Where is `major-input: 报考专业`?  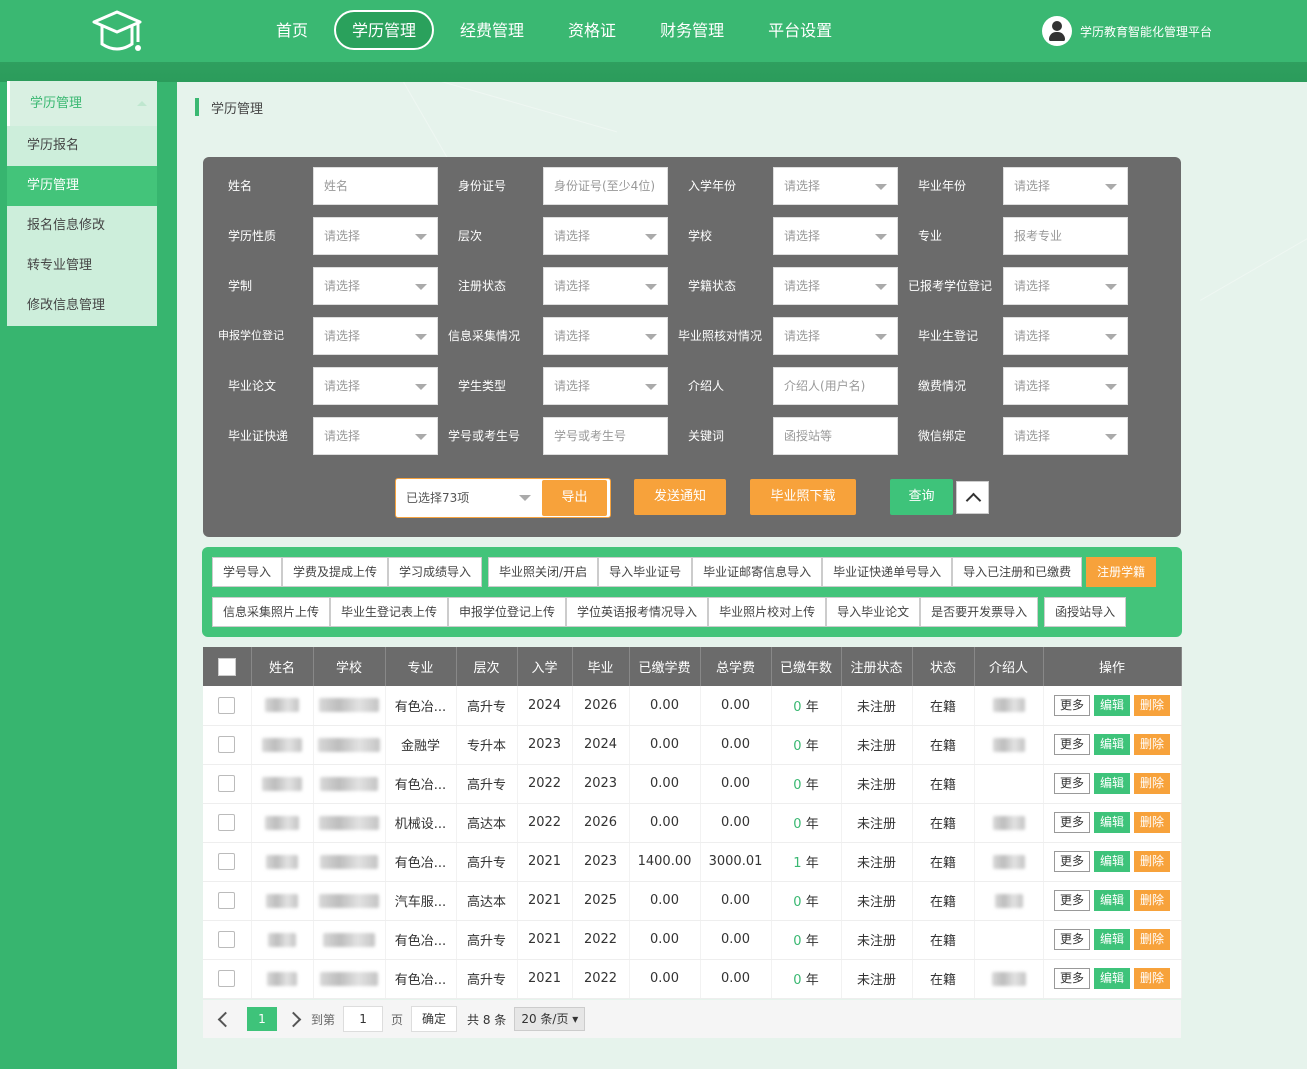 major-input: 报考专业 is located at coordinates (1065, 236).